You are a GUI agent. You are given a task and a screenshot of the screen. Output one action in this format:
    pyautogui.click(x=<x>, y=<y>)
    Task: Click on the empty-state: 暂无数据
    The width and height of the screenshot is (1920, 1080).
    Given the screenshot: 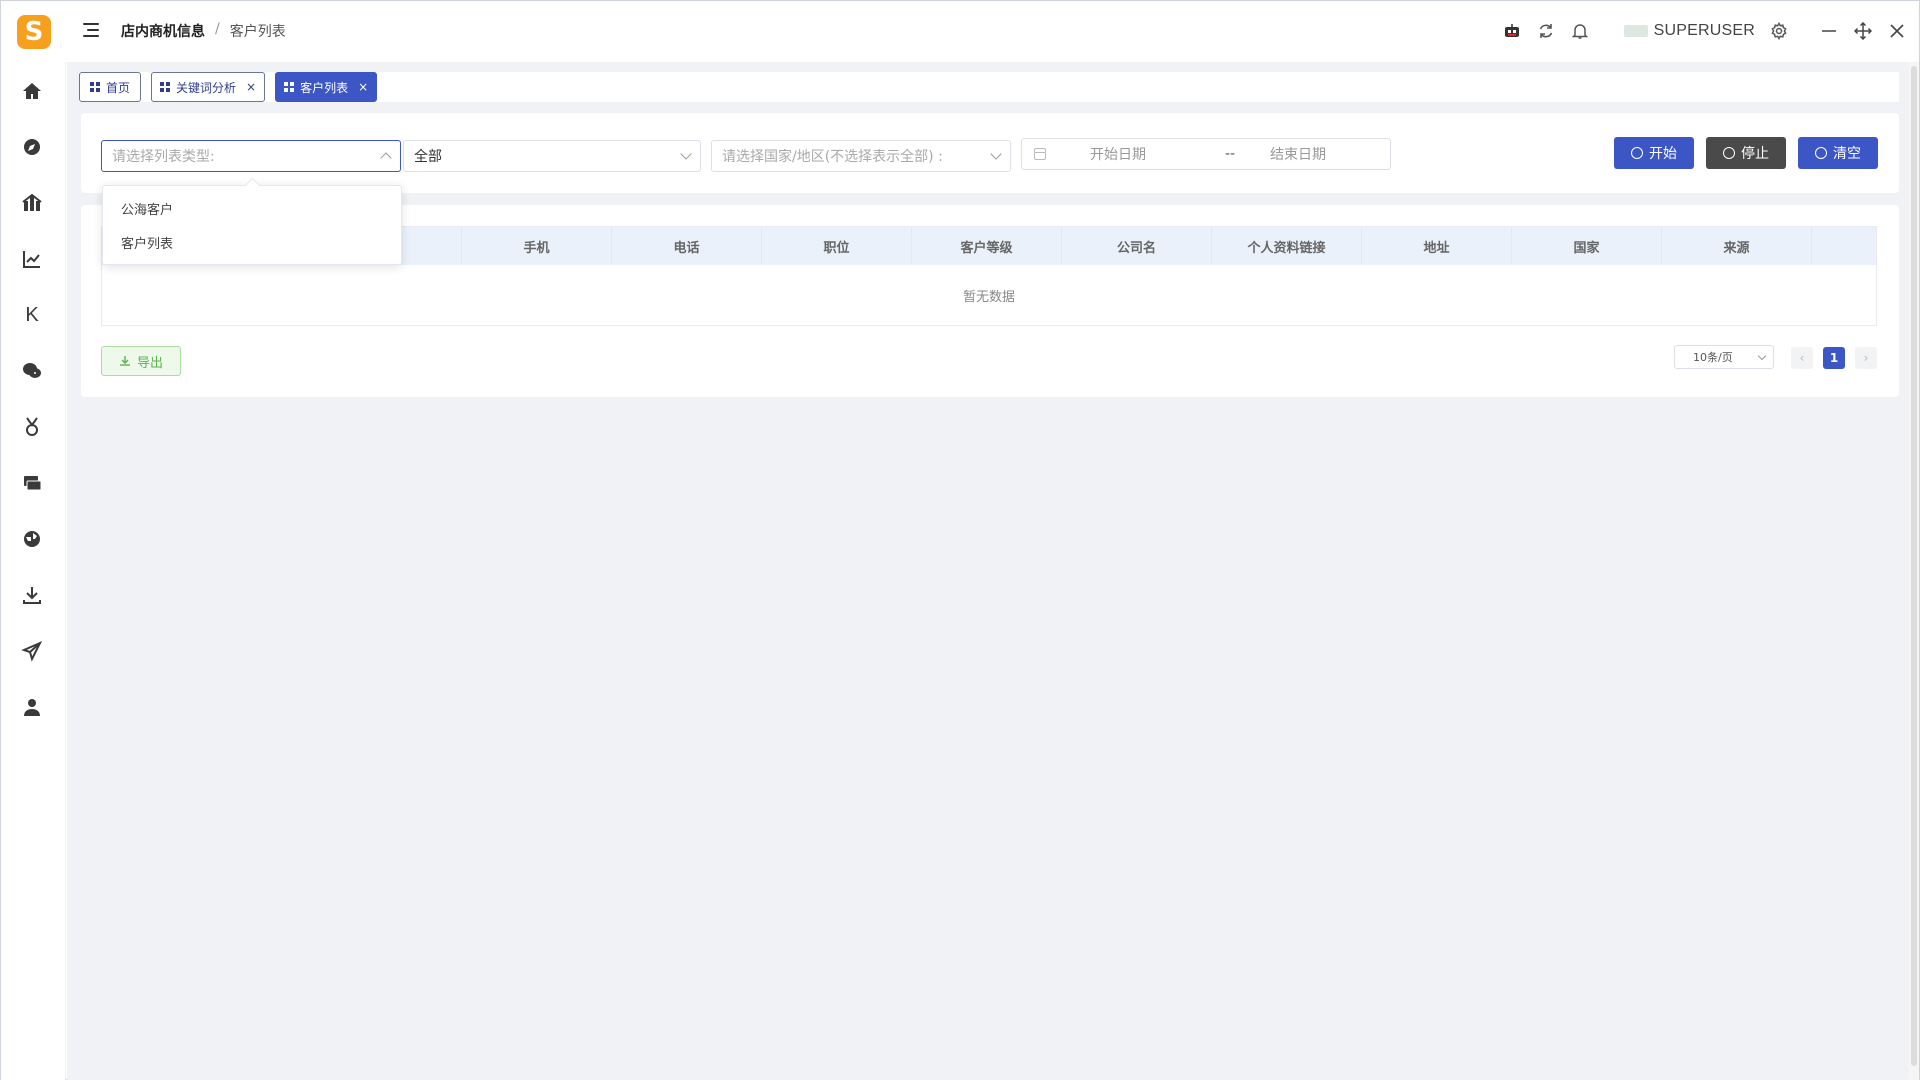 What is the action you would take?
    pyautogui.click(x=988, y=297)
    